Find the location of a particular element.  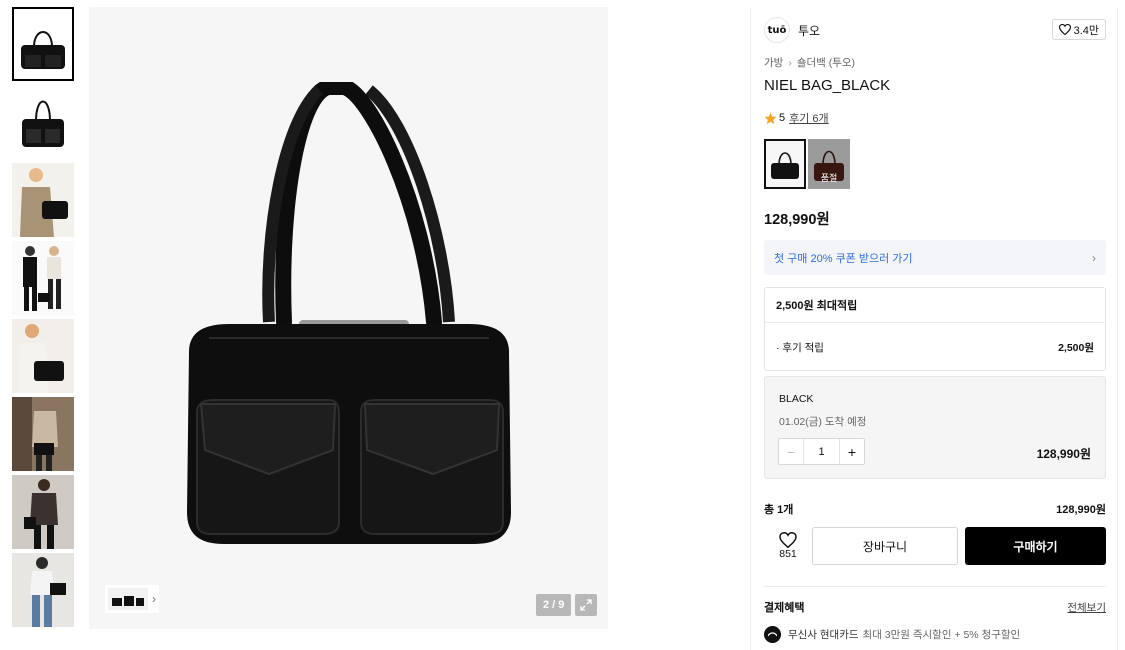

breadcrumb: 가방 › 숄더백 (투오) is located at coordinates (809, 62).